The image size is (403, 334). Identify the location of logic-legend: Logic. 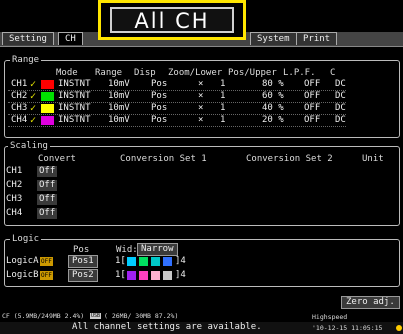
(26, 239).